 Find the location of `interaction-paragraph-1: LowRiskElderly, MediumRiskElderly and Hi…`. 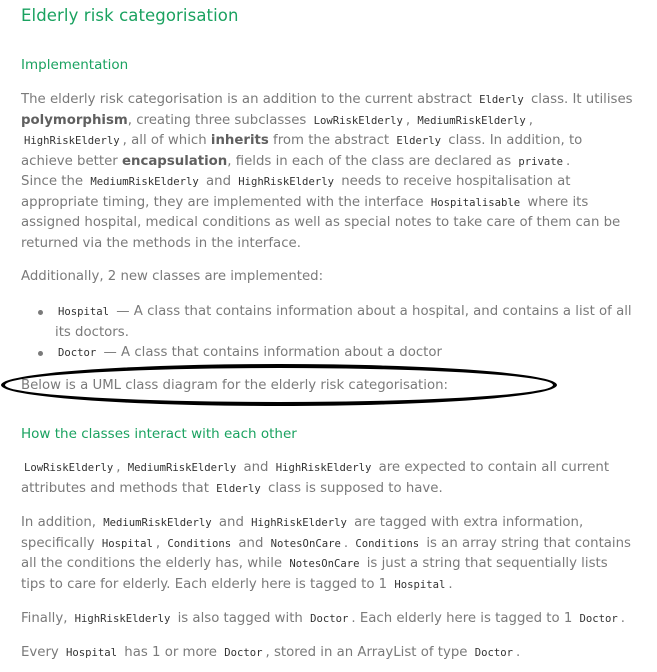

interaction-paragraph-1: LowRiskElderly, MediumRiskElderly and Hi… is located at coordinates (315, 478).